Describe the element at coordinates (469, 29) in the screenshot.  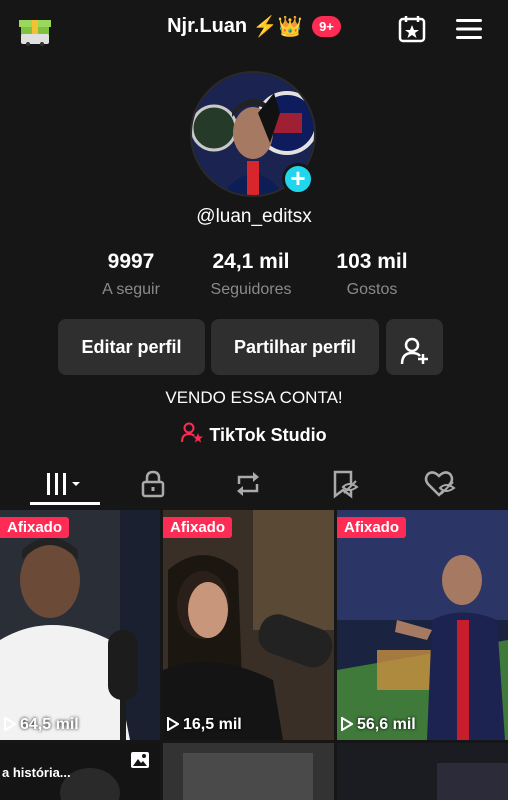
I see `menu-icon` at that location.